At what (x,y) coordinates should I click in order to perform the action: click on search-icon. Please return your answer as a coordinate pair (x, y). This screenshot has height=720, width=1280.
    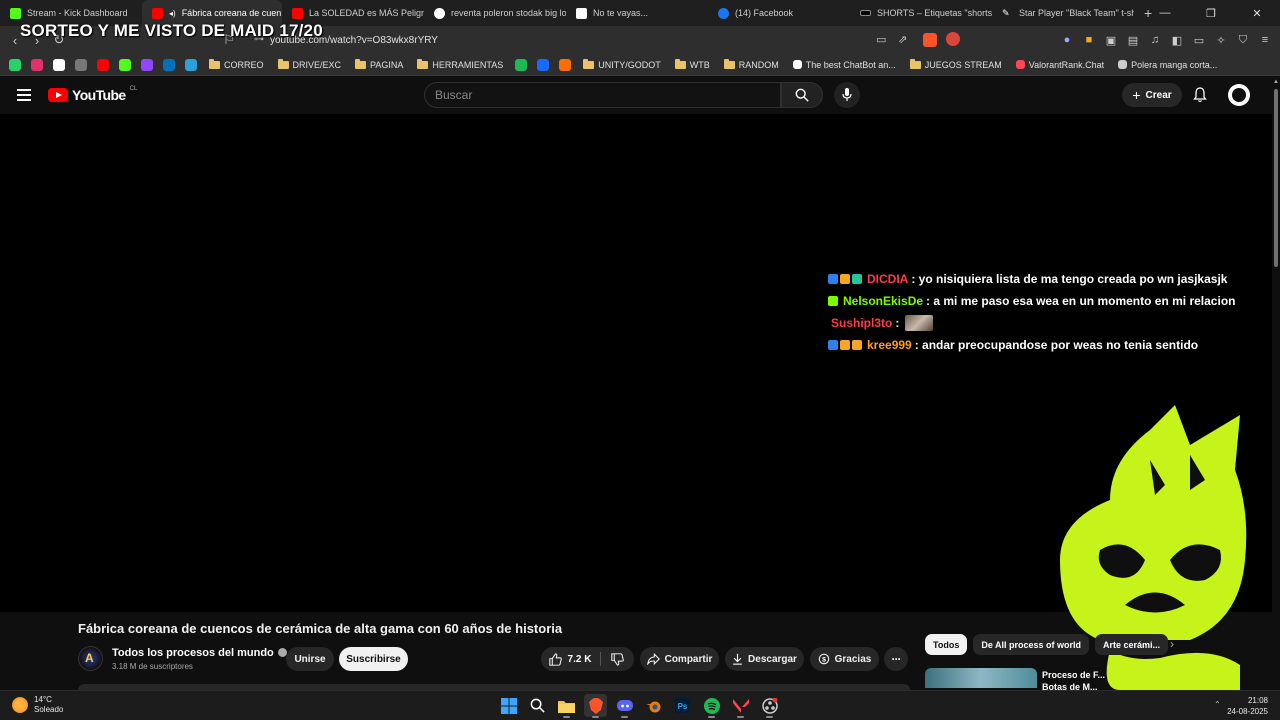
    Looking at the image, I should click on (537, 705).